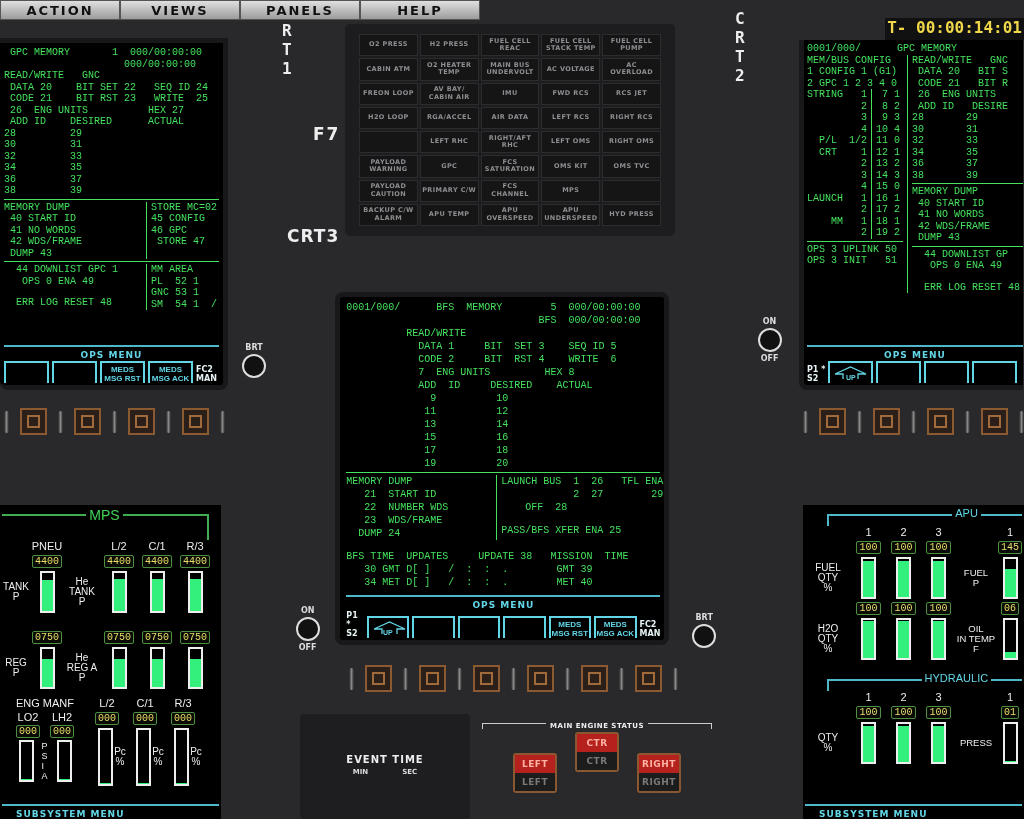 The image size is (1024, 819). I want to click on panel-label: CRT3, so click(314, 236).